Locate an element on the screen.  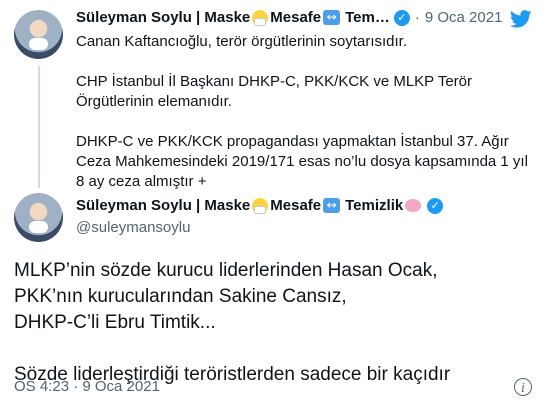
tweet-timestamp: ÖS 4:23 · 9 Oca 2021 is located at coordinates (87, 386).